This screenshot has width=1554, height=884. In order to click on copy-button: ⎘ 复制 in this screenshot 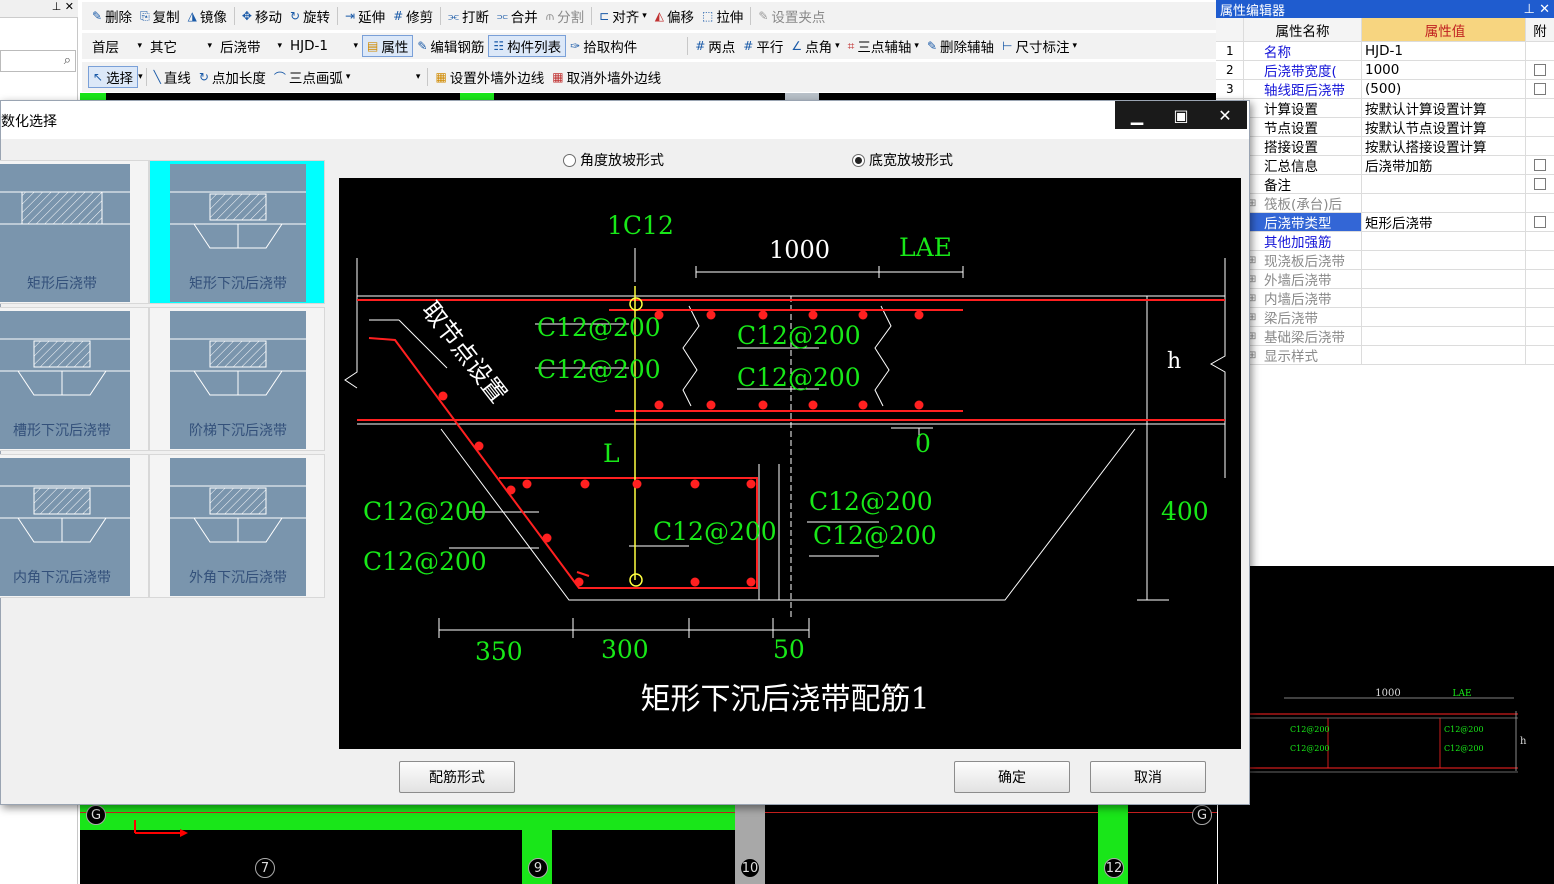, I will do `click(160, 16)`.